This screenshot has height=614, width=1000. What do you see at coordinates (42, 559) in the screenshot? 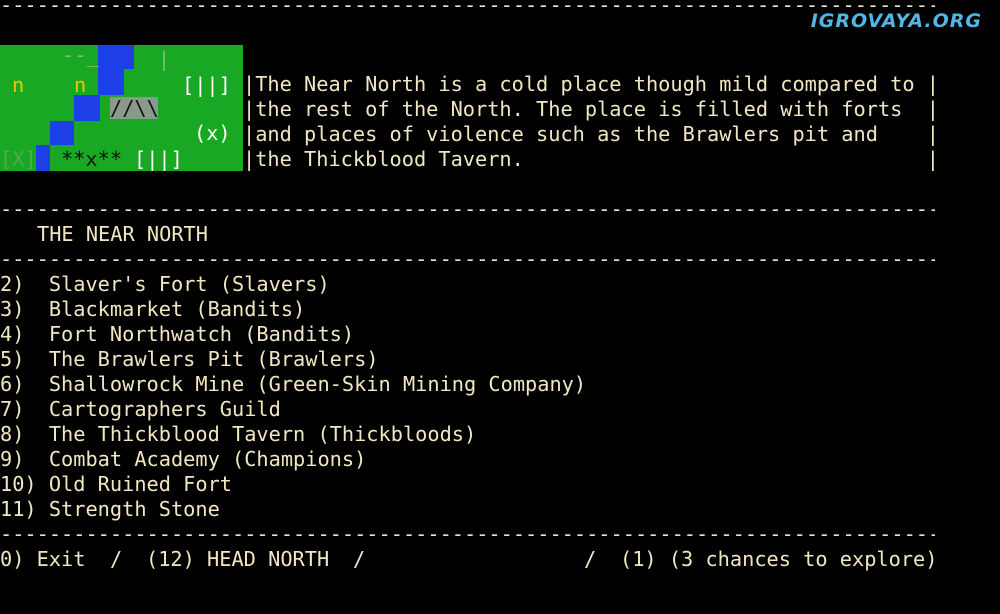
I see `exit-option: 0) Exit` at bounding box center [42, 559].